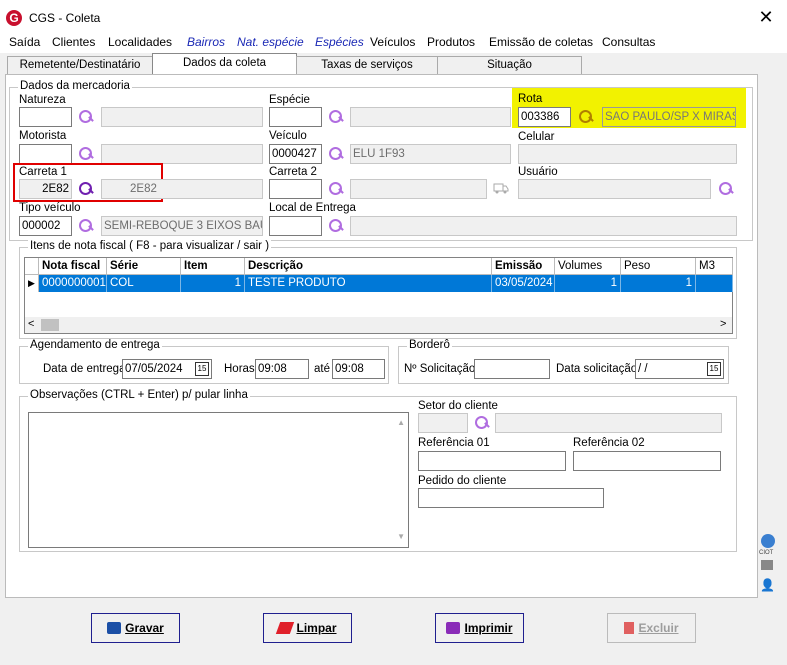  Describe the element at coordinates (295, 154) in the screenshot. I see `veiculo-input: 0000427` at that location.